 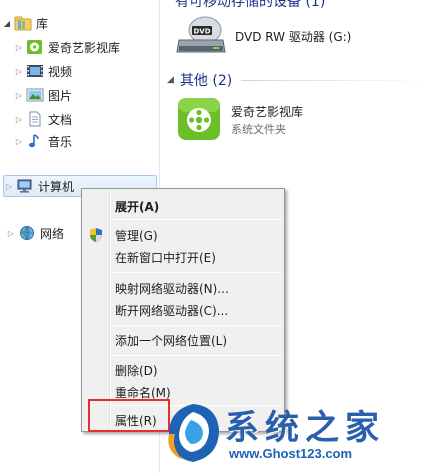 I want to click on iqiyi-folder-icon, so click(x=199, y=120).